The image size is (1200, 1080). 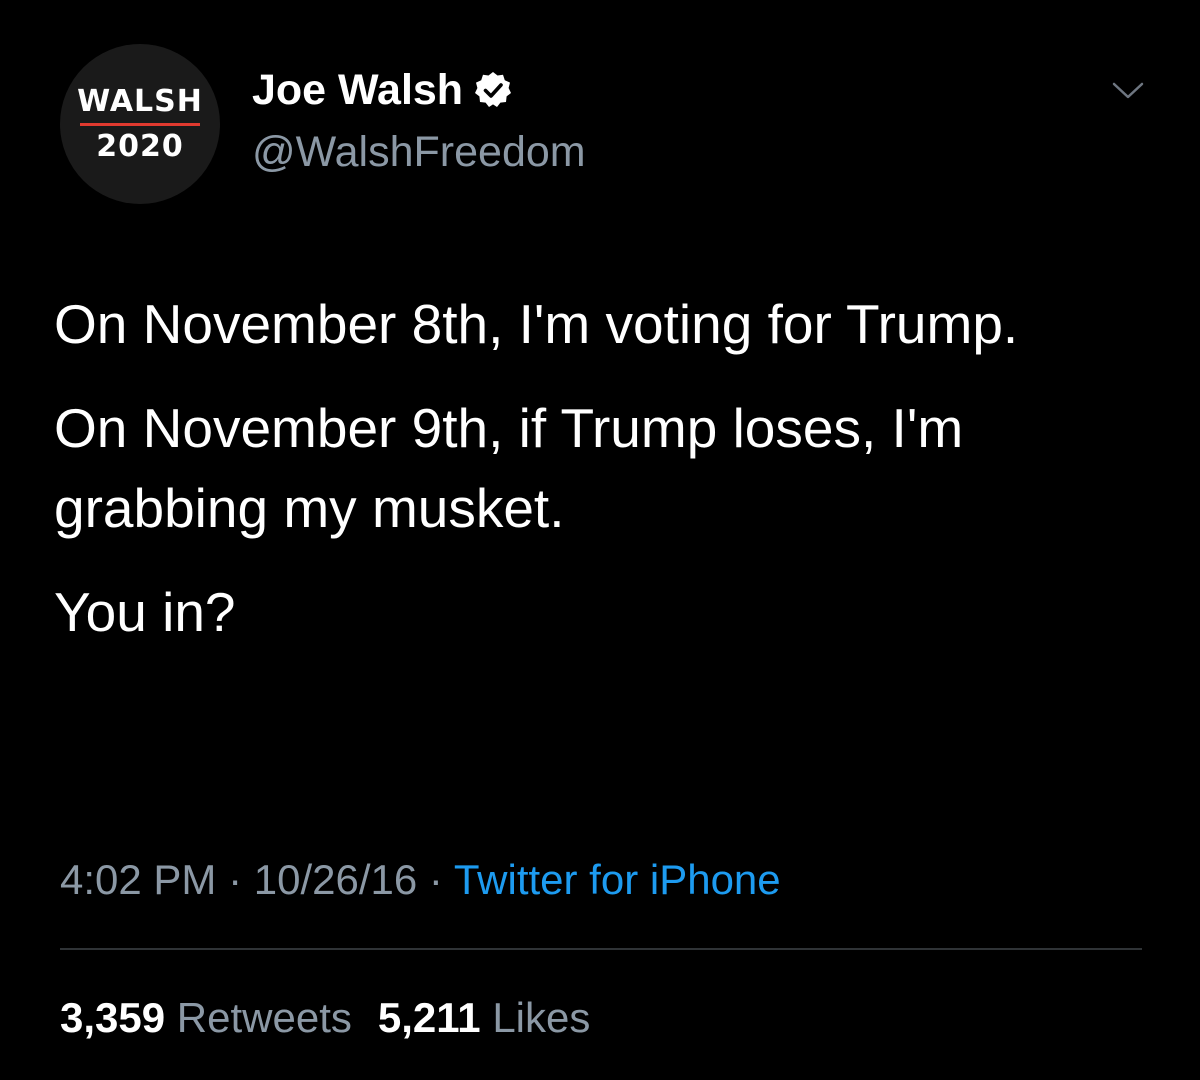 What do you see at coordinates (113, 1017) in the screenshot?
I see `retweets-count: 3,359` at bounding box center [113, 1017].